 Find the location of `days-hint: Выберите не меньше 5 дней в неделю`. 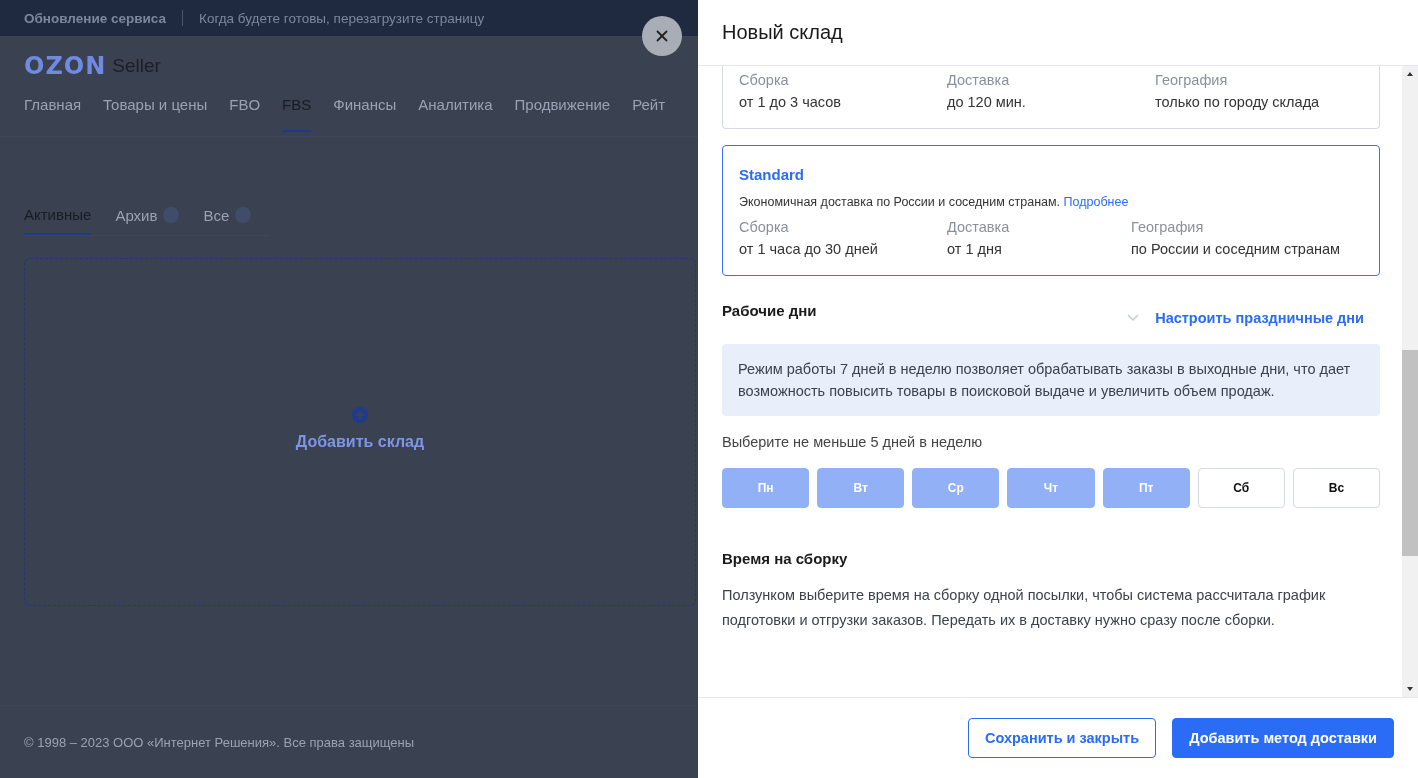

days-hint: Выберите не меньше 5 дней в неделю is located at coordinates (853, 442).